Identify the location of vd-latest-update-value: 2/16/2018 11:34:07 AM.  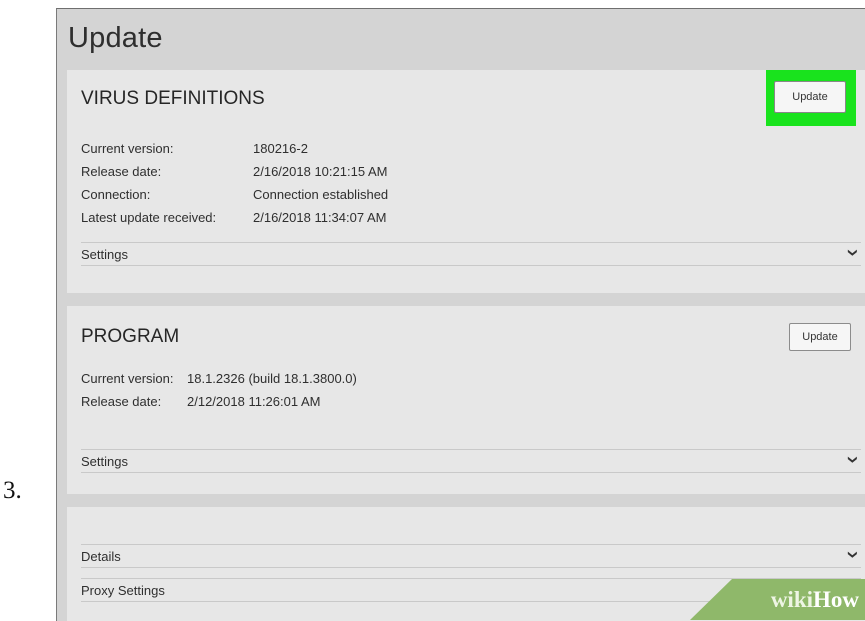
(320, 217).